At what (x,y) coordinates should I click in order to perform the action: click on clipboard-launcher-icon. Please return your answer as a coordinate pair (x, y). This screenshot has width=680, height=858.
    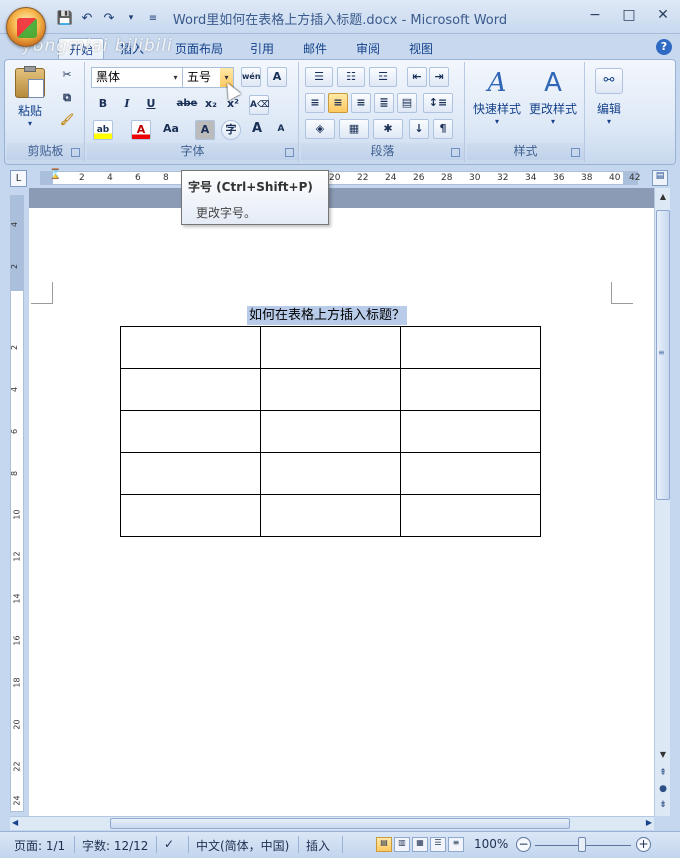
    Looking at the image, I should click on (75, 152).